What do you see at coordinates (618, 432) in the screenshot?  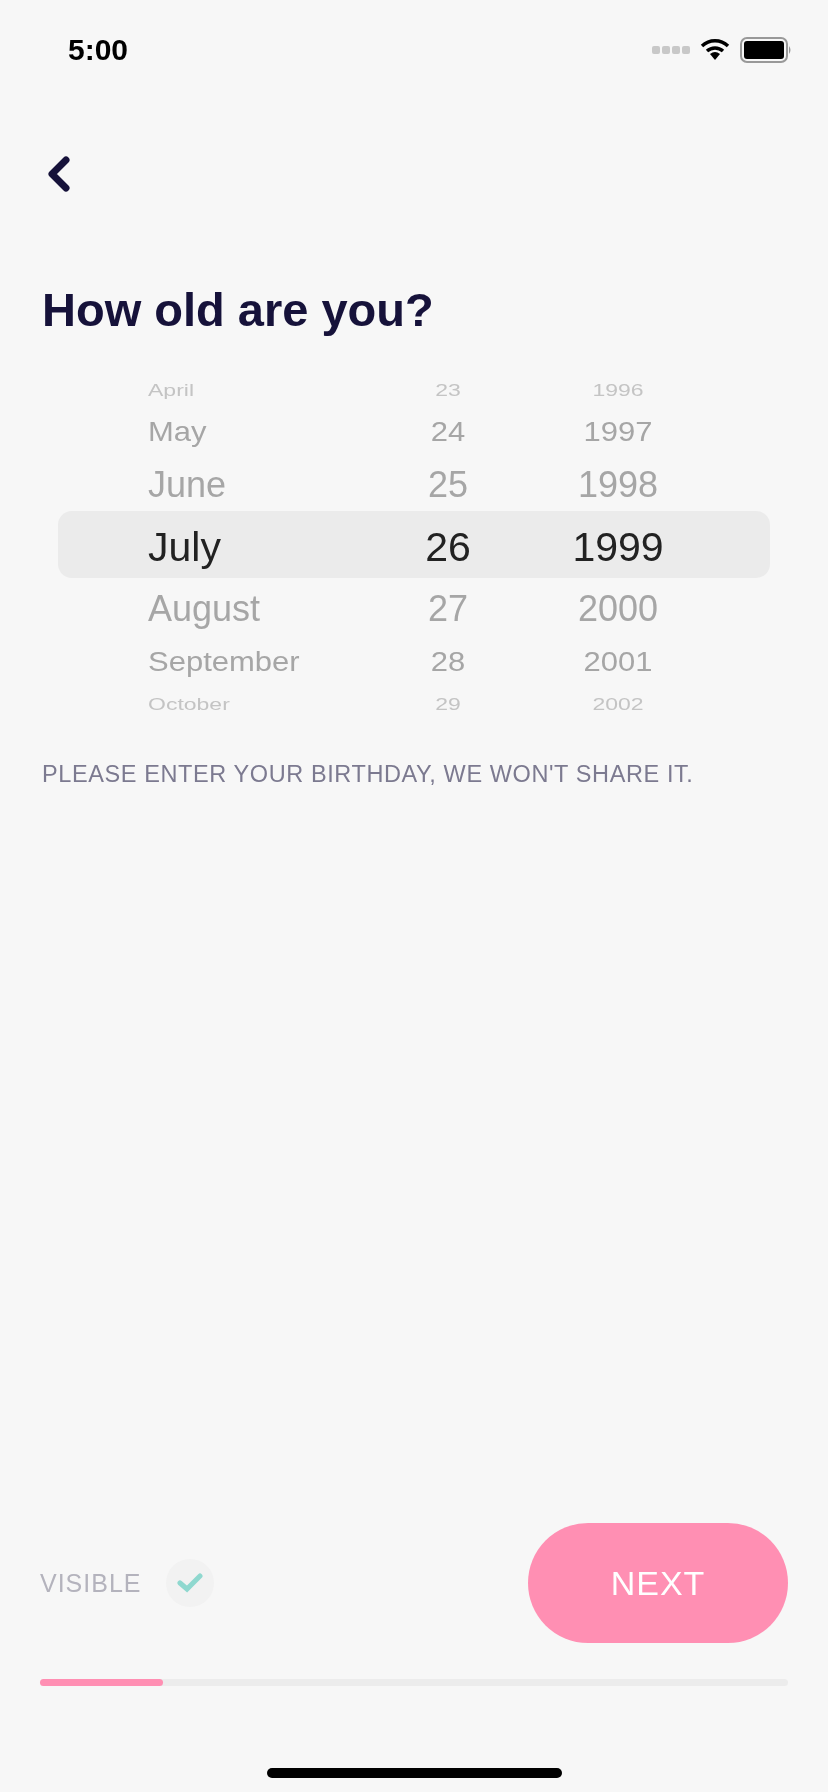 I see `picker-option: 1997` at bounding box center [618, 432].